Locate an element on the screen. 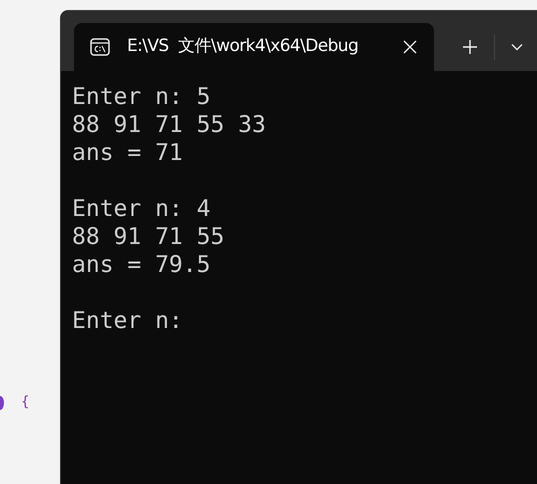 Image resolution: width=537 pixels, height=484 pixels. tab-title: E:\VS 文件\work4\x64\Debug is located at coordinates (242, 46).